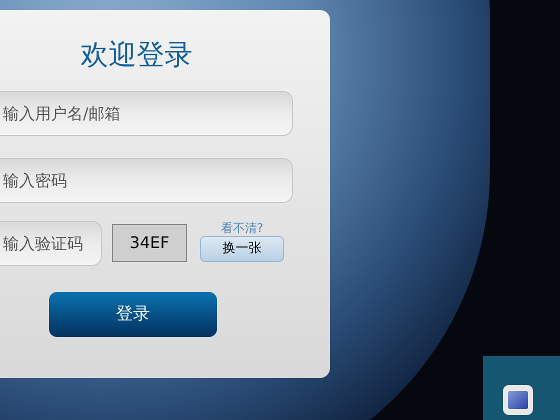 The width and height of the screenshot is (560, 420). What do you see at coordinates (242, 228) in the screenshot?
I see `captcha-hint: 看不清?` at bounding box center [242, 228].